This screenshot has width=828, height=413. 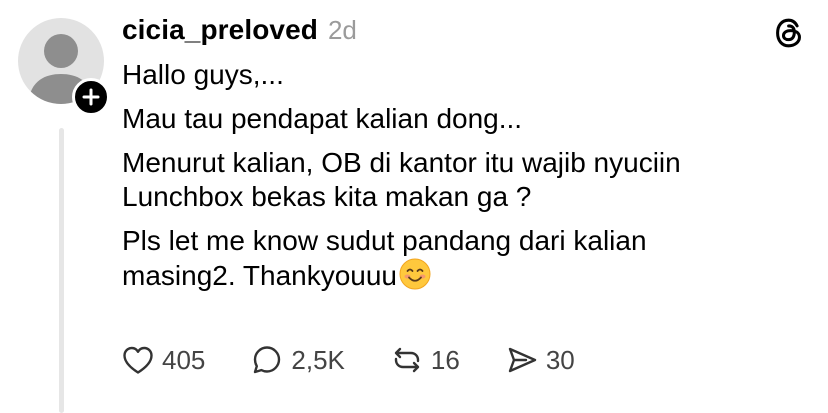 I want to click on comment-bubble-icon, so click(x=267, y=360).